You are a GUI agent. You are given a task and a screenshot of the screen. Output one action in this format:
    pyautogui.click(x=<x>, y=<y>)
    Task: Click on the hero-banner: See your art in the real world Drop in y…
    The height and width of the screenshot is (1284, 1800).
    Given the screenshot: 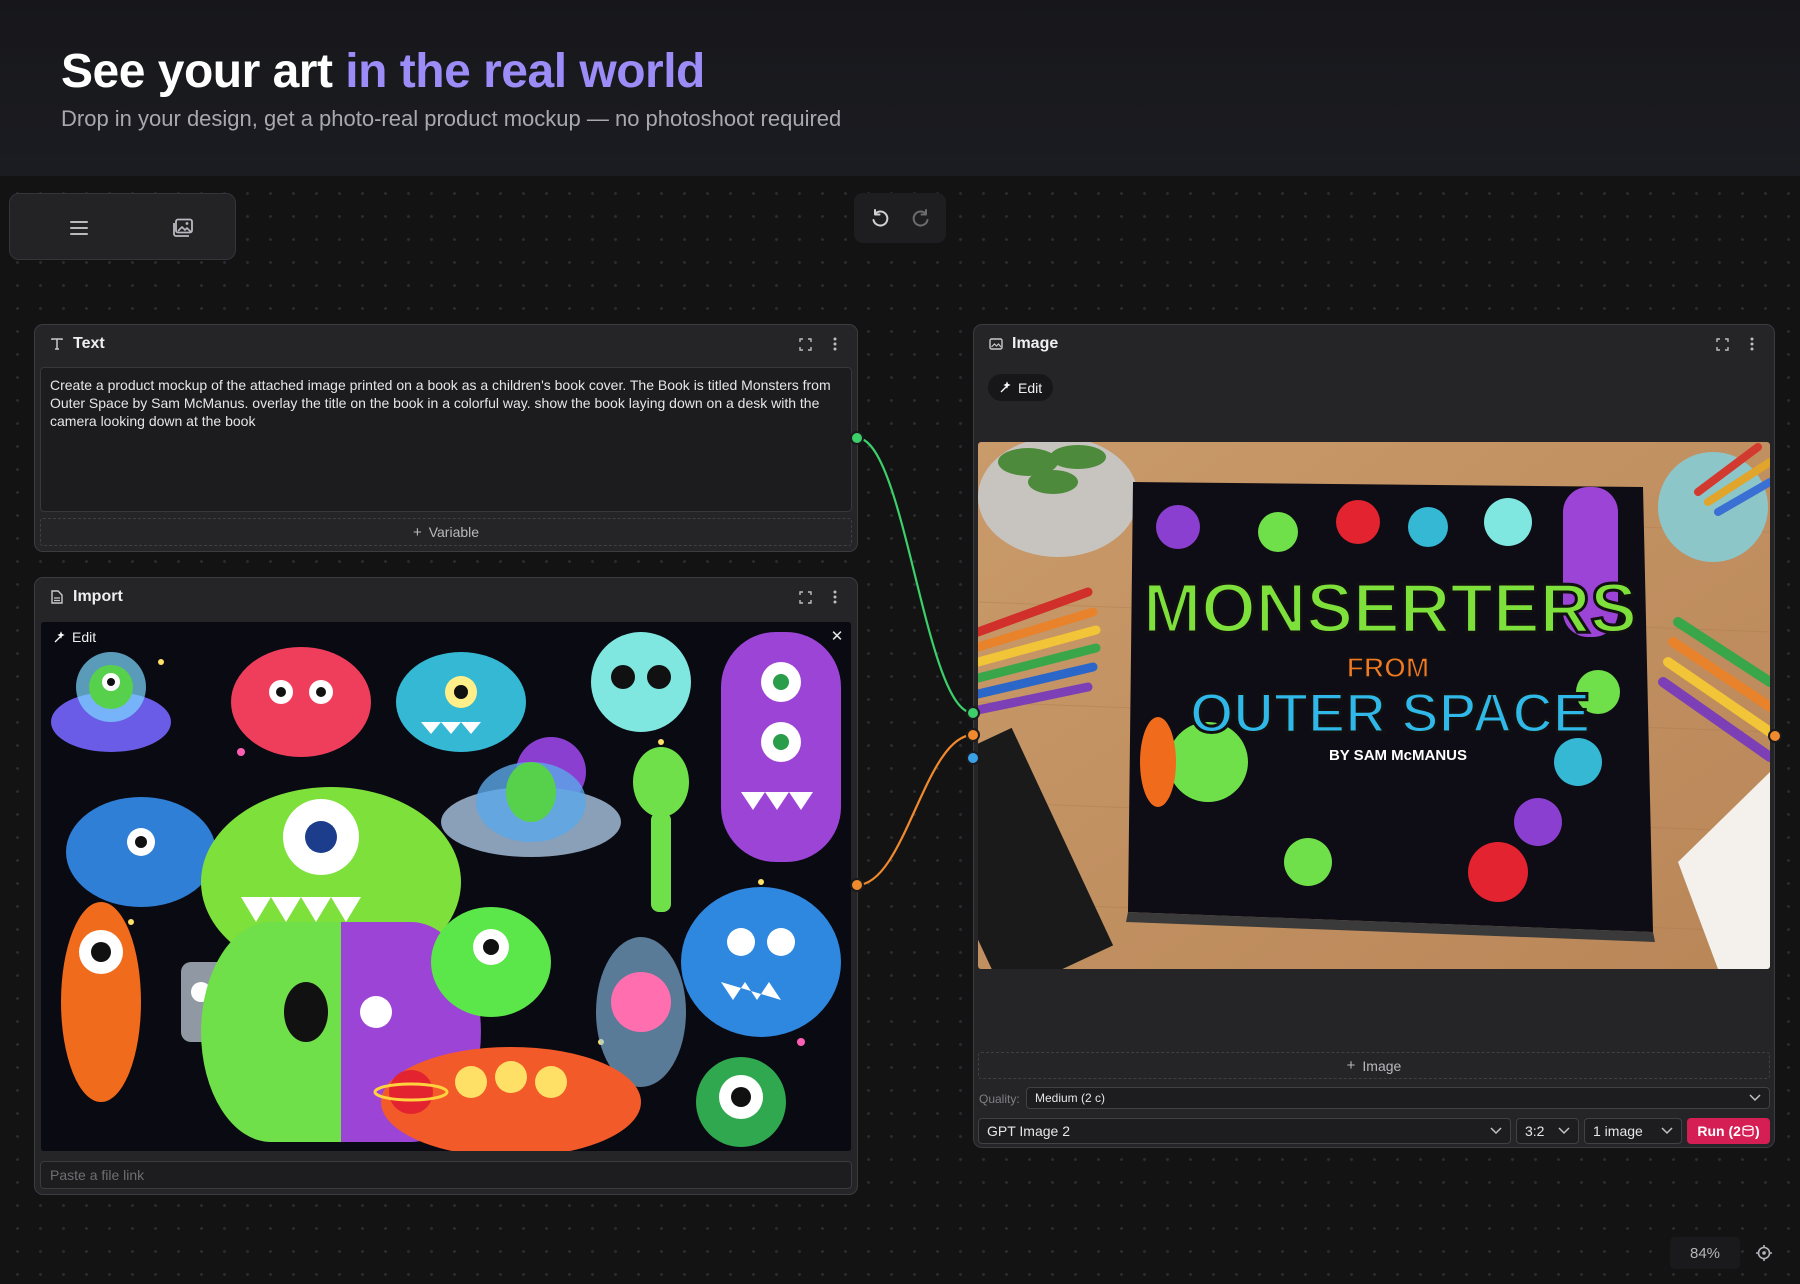 What is the action you would take?
    pyautogui.click(x=900, y=88)
    